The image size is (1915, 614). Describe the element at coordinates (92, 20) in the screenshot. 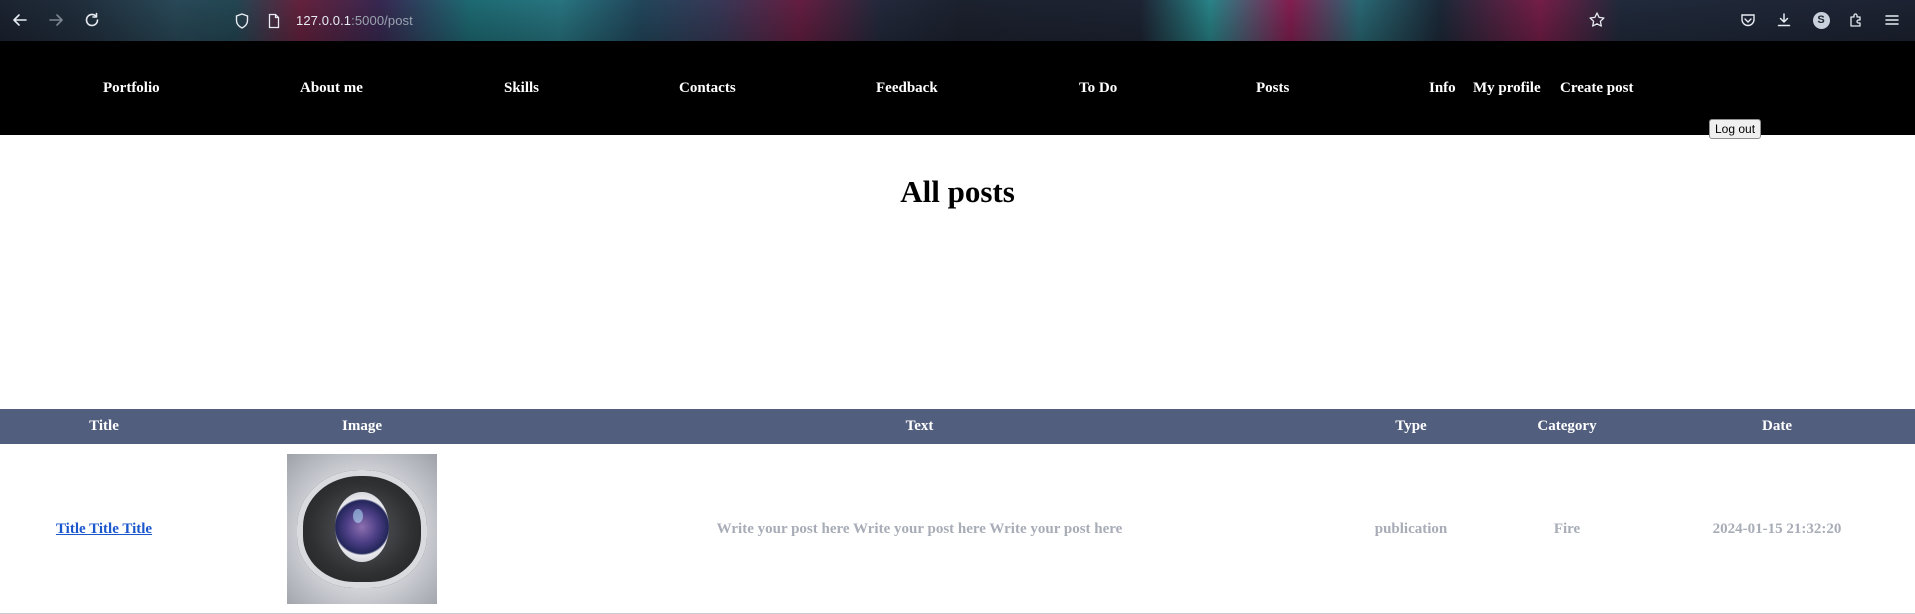

I see `reload-icon` at that location.